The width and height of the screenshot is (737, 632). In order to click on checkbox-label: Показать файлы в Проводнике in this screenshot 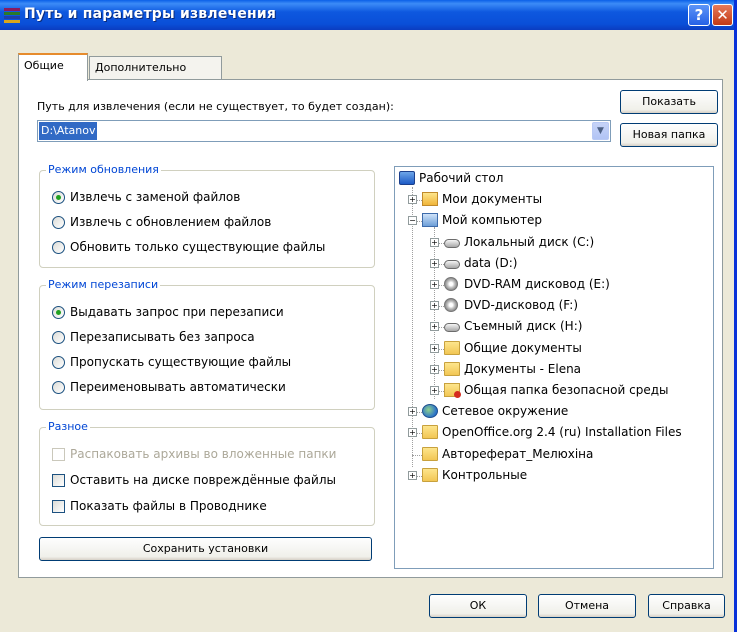, I will do `click(168, 506)`.